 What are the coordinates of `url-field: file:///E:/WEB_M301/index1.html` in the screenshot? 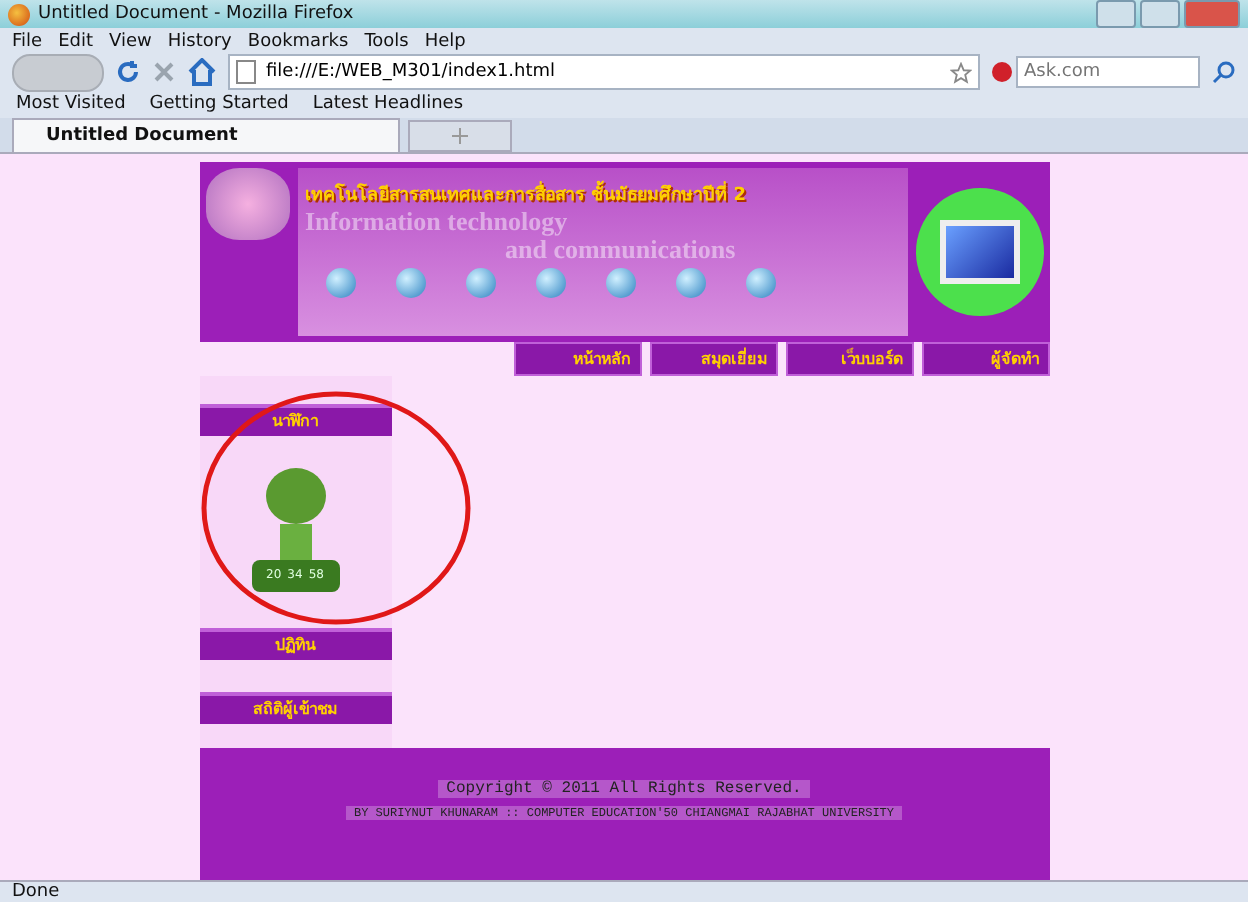 It's located at (603, 72).